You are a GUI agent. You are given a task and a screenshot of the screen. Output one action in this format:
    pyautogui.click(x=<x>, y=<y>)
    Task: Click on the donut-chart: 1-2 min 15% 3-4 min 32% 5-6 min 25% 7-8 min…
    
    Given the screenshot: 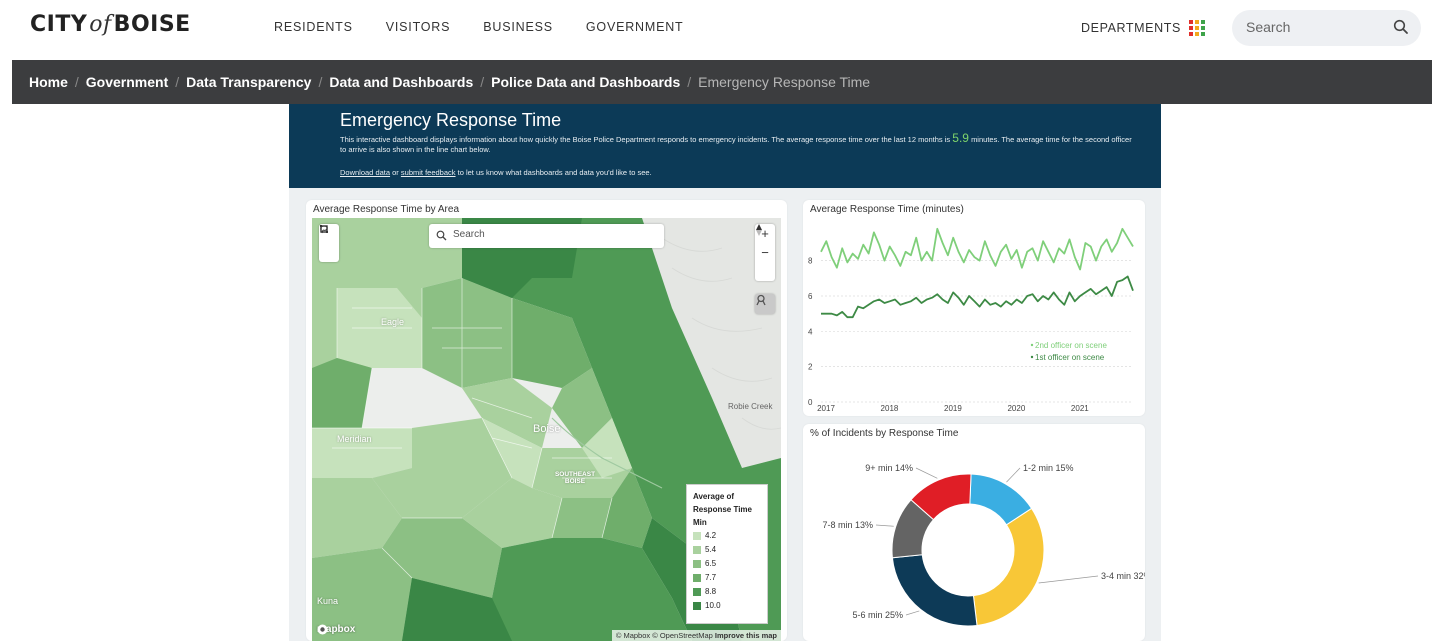 What is the action you would take?
    pyautogui.click(x=974, y=532)
    